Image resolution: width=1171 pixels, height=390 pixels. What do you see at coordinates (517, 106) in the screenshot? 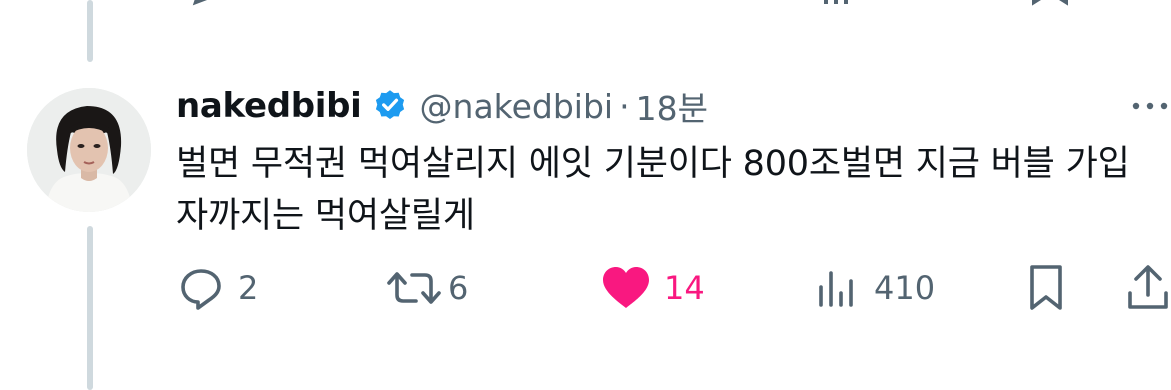
I see `user-handle: @nakedbibi` at bounding box center [517, 106].